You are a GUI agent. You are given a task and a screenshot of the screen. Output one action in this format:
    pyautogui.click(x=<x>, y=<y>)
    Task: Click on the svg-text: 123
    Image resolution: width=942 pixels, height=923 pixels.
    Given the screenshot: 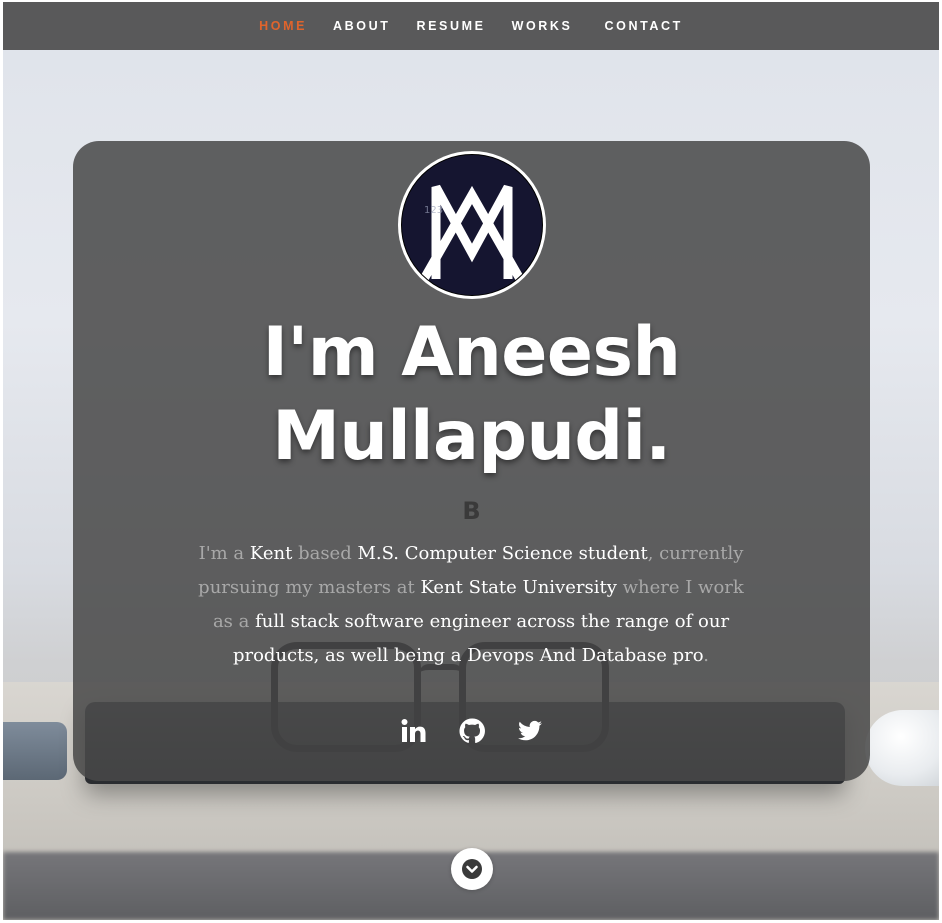 What is the action you would take?
    pyautogui.click(x=433, y=210)
    